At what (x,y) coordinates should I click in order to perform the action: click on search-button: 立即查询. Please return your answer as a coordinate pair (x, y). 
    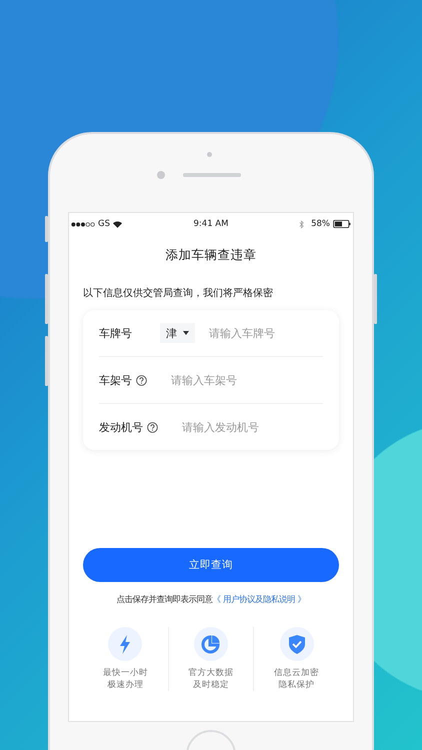
    Looking at the image, I should click on (211, 565).